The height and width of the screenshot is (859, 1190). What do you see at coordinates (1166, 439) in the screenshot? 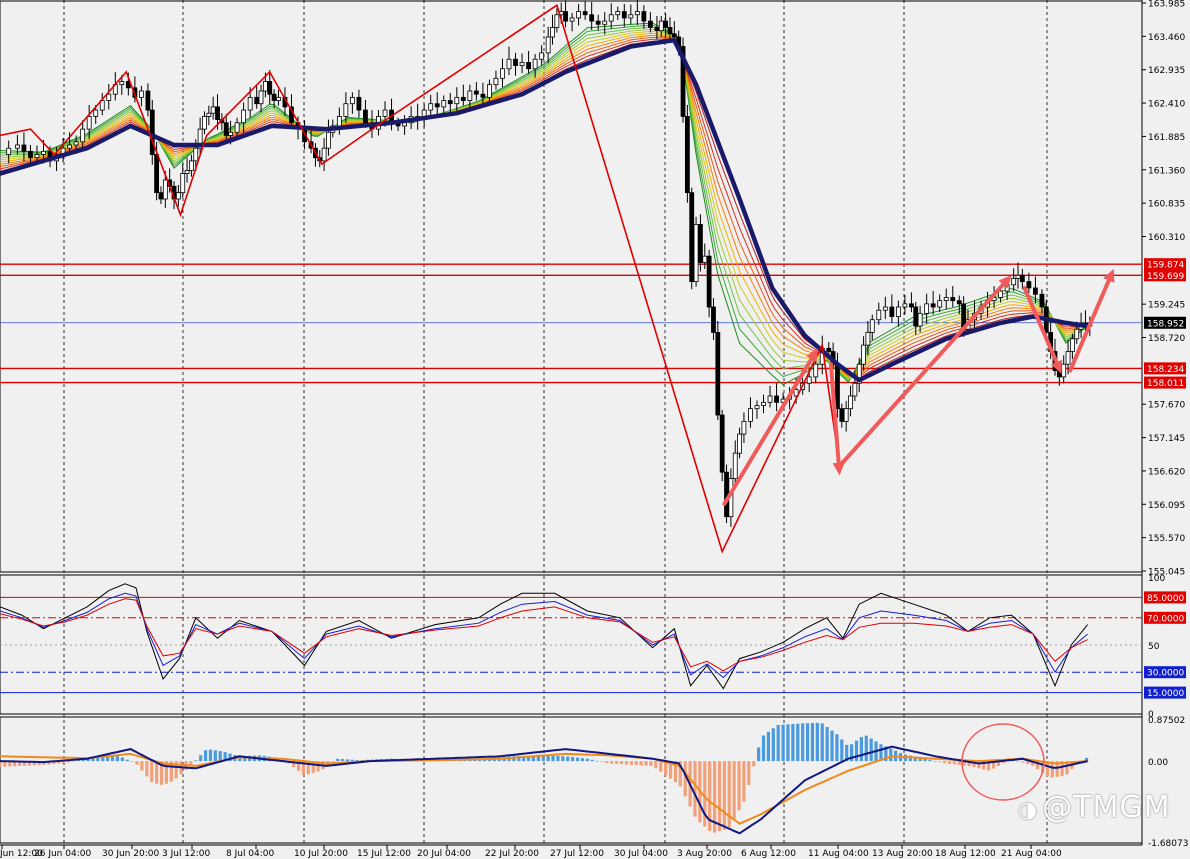
I see `price-tick-label: 157.145` at bounding box center [1166, 439].